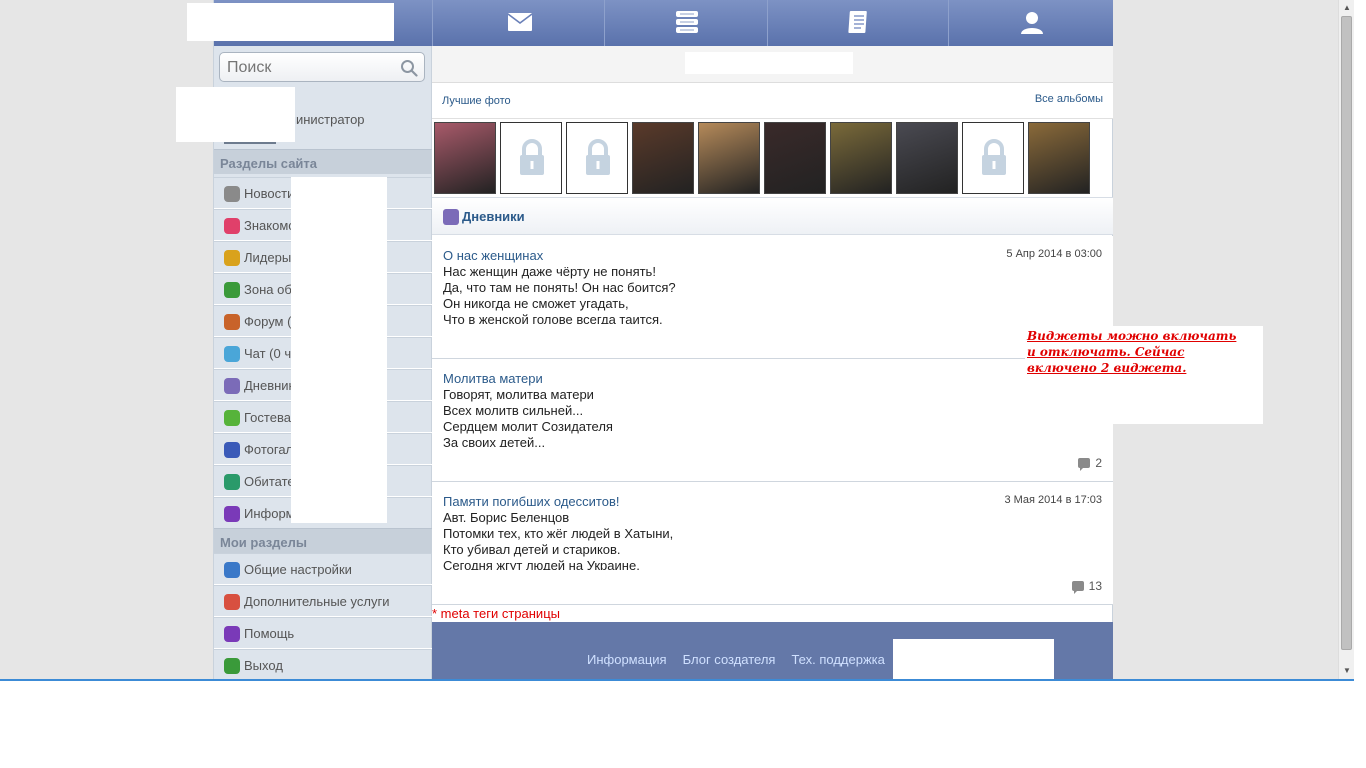 The width and height of the screenshot is (1366, 768). I want to click on sidebar-site-section-item-label: Дневник, so click(269, 385).